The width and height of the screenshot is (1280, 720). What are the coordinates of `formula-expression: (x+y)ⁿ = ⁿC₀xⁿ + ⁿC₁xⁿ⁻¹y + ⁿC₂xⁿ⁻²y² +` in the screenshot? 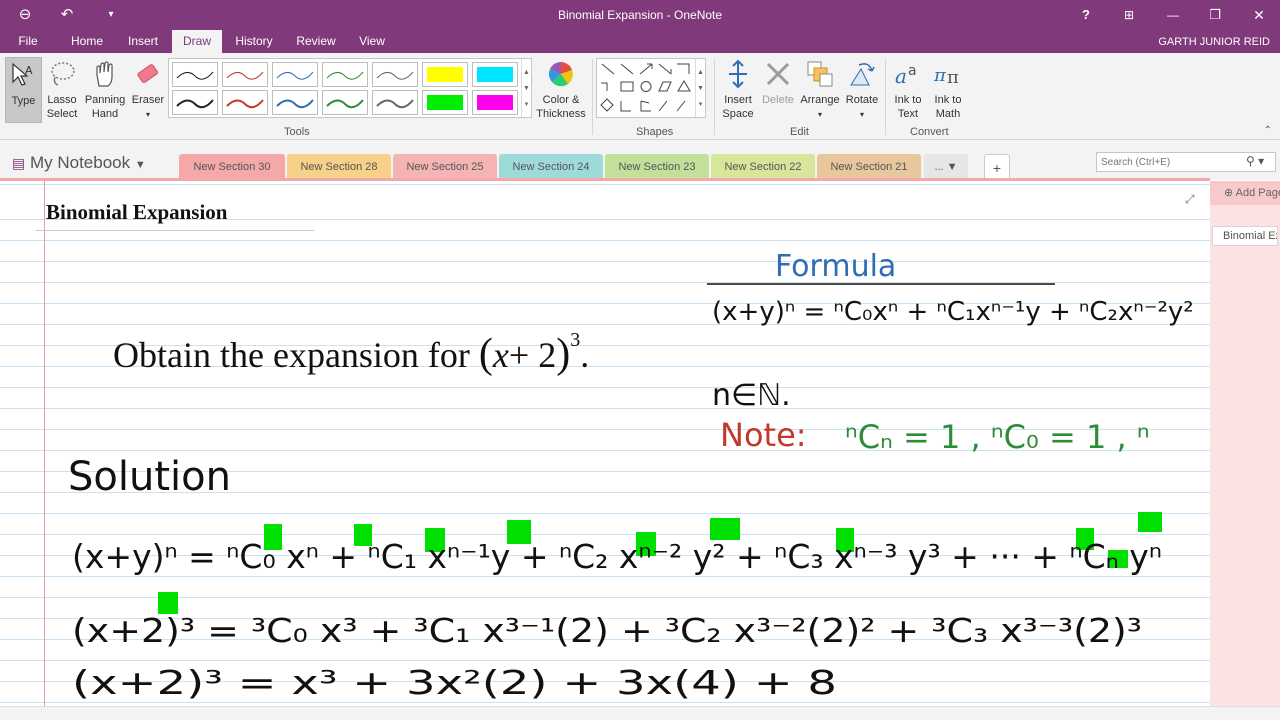 It's located at (968, 312).